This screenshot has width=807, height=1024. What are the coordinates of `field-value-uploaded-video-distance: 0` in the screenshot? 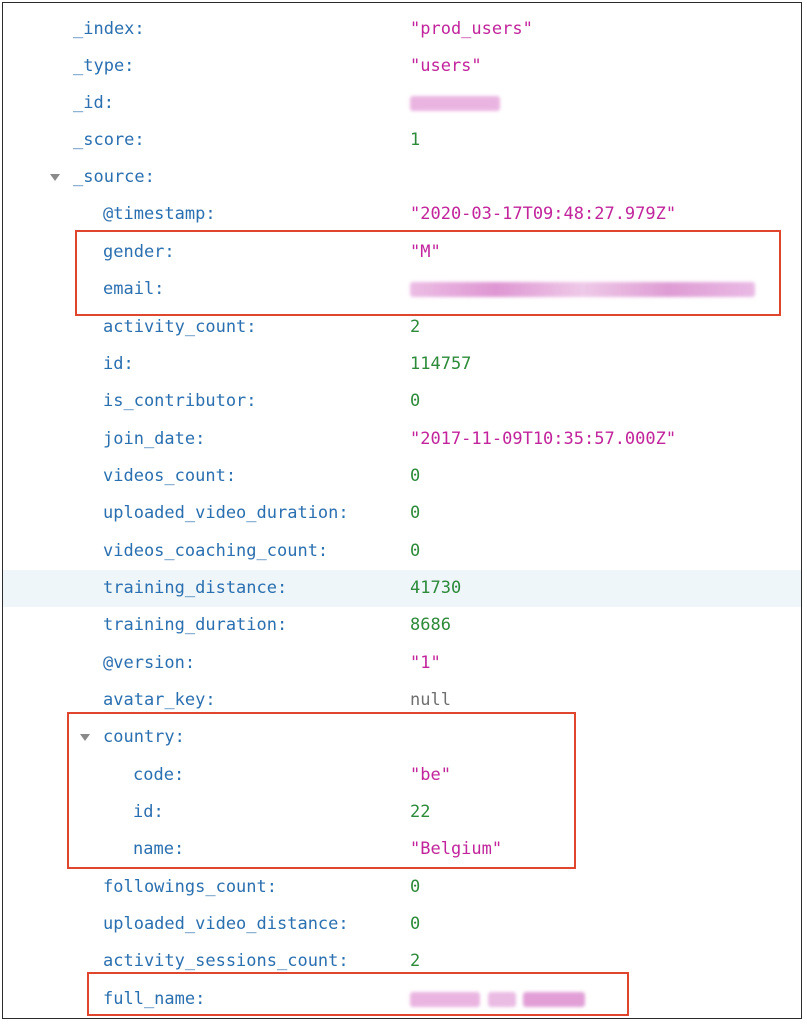 It's located at (415, 924).